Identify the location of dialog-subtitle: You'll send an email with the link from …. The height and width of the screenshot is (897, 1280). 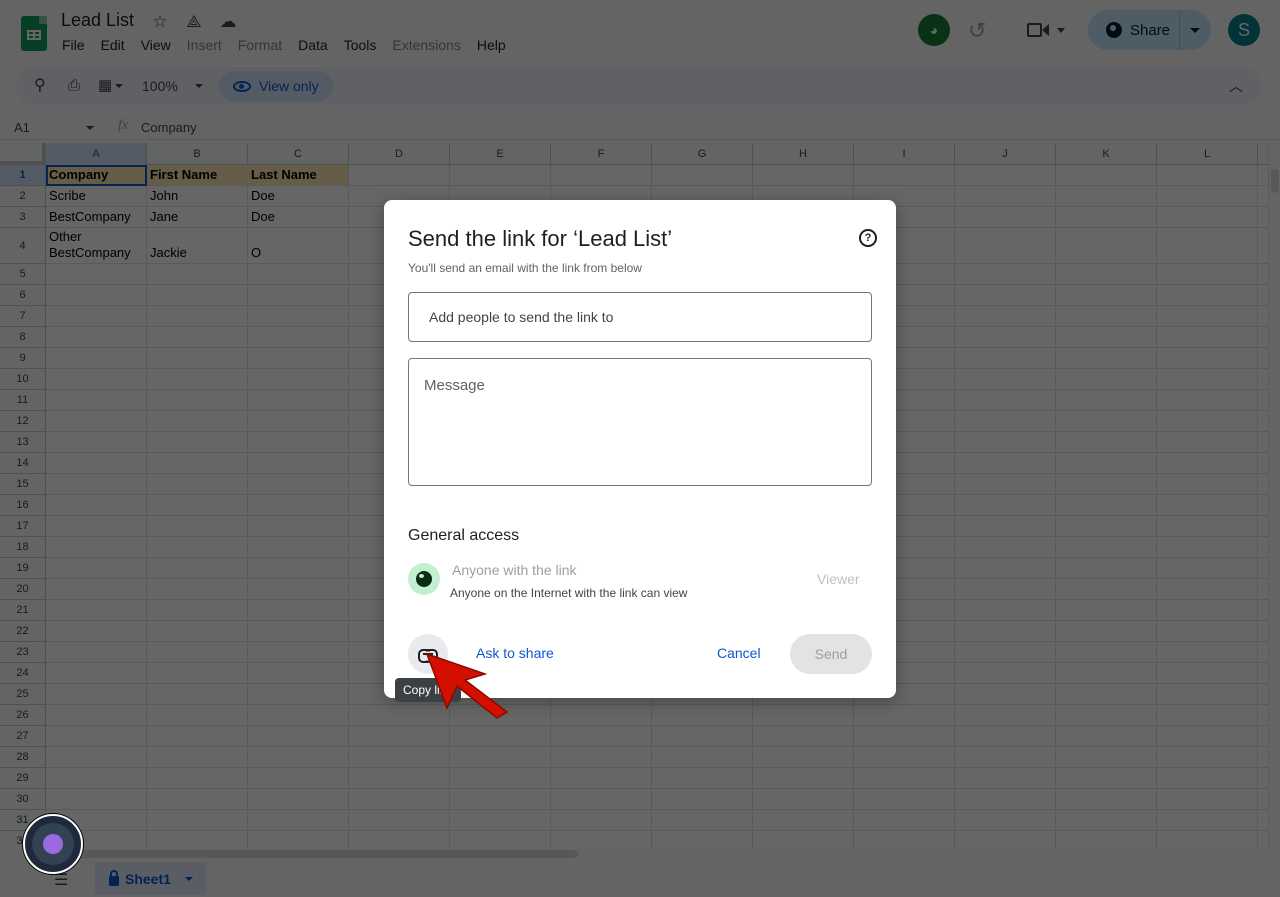
(525, 268).